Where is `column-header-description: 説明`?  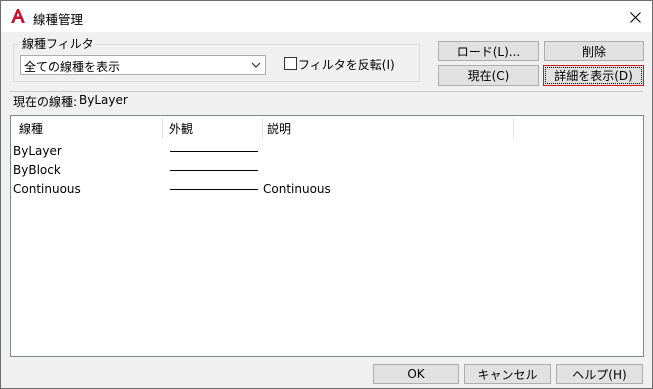
column-header-description: 説明 is located at coordinates (279, 128).